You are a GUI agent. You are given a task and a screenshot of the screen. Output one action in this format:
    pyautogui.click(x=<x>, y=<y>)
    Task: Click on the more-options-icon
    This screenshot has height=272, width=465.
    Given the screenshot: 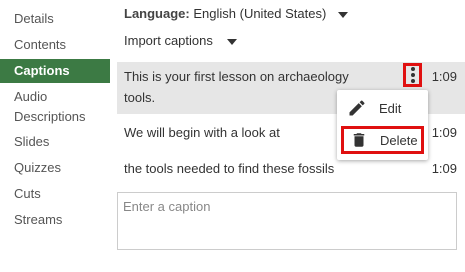 What is the action you would take?
    pyautogui.click(x=412, y=75)
    